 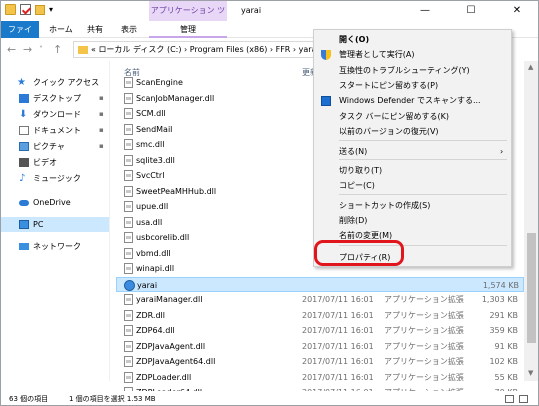 What do you see at coordinates (55, 130) in the screenshot?
I see `nav-documents: ドキュメント ▪` at bounding box center [55, 130].